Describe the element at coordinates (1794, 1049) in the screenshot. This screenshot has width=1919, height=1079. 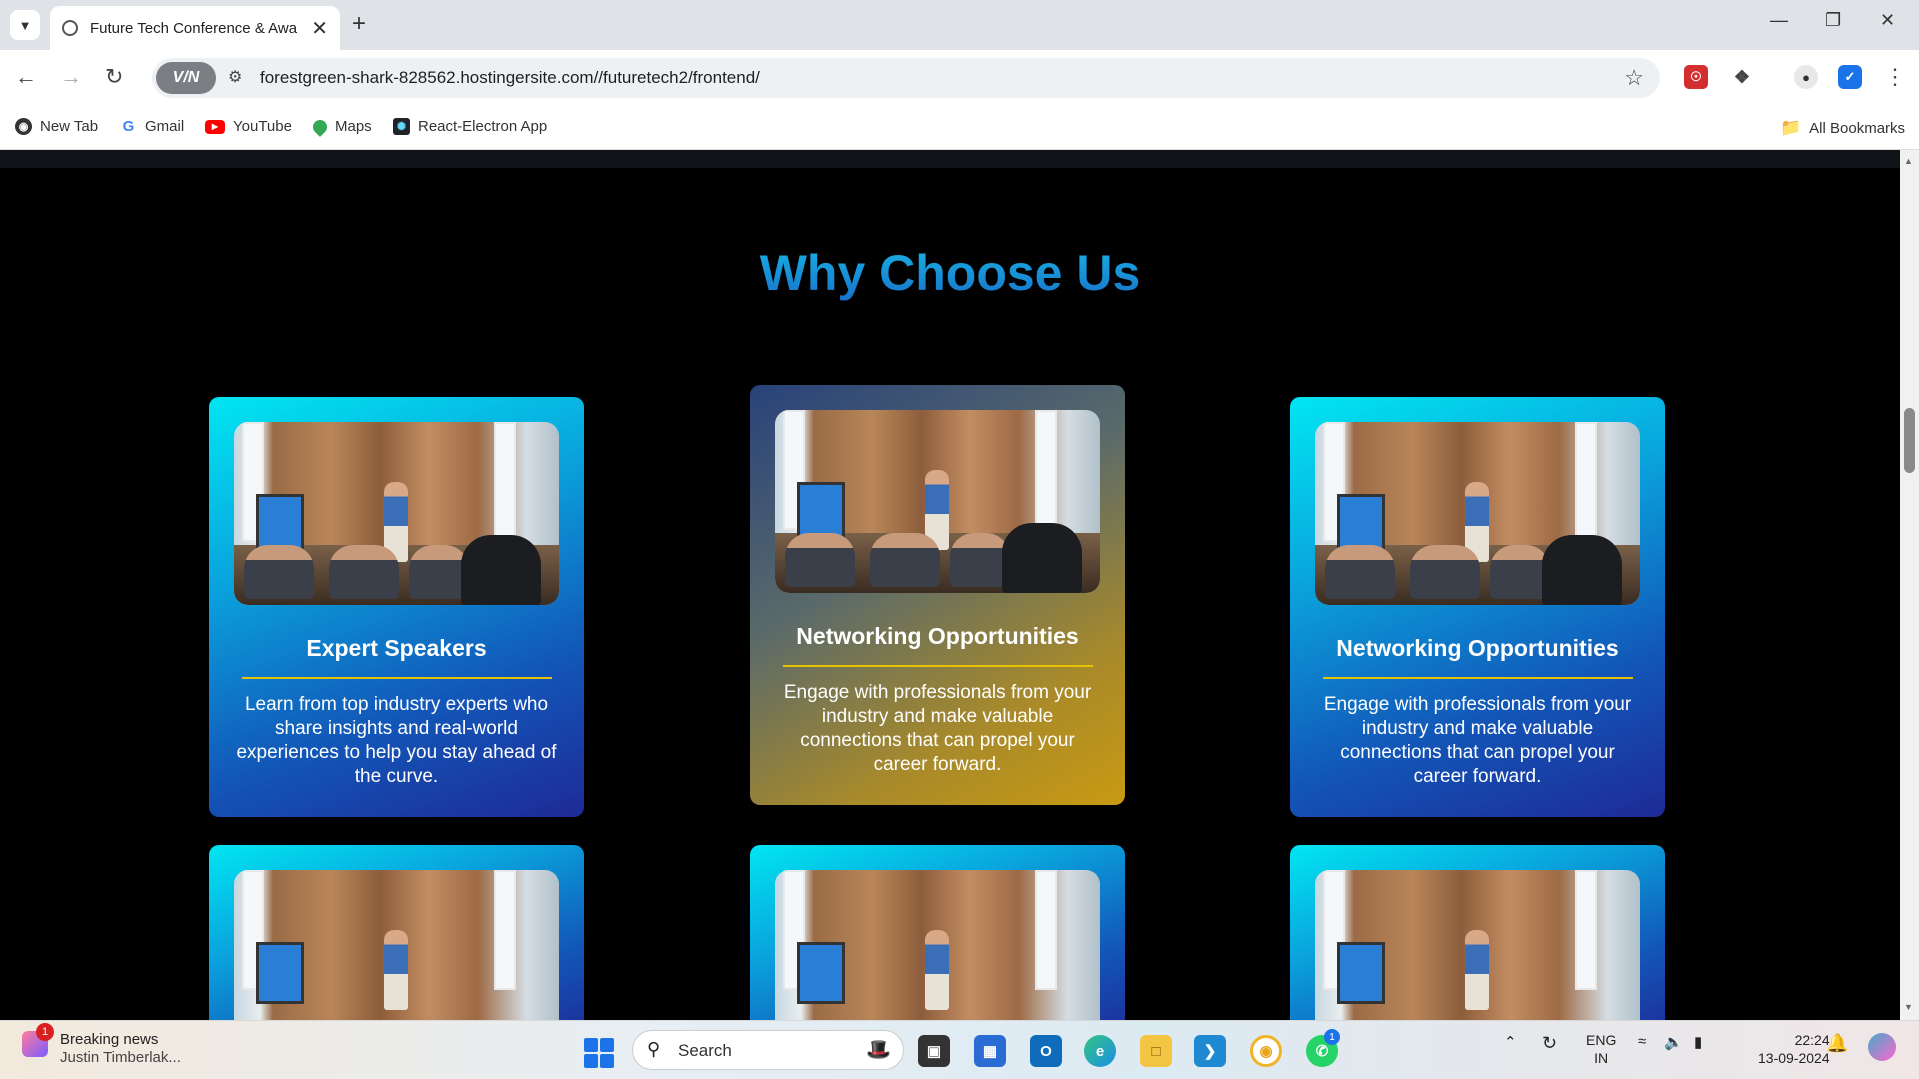
I see `system-clock: 22:24 13-09-2024` at that location.